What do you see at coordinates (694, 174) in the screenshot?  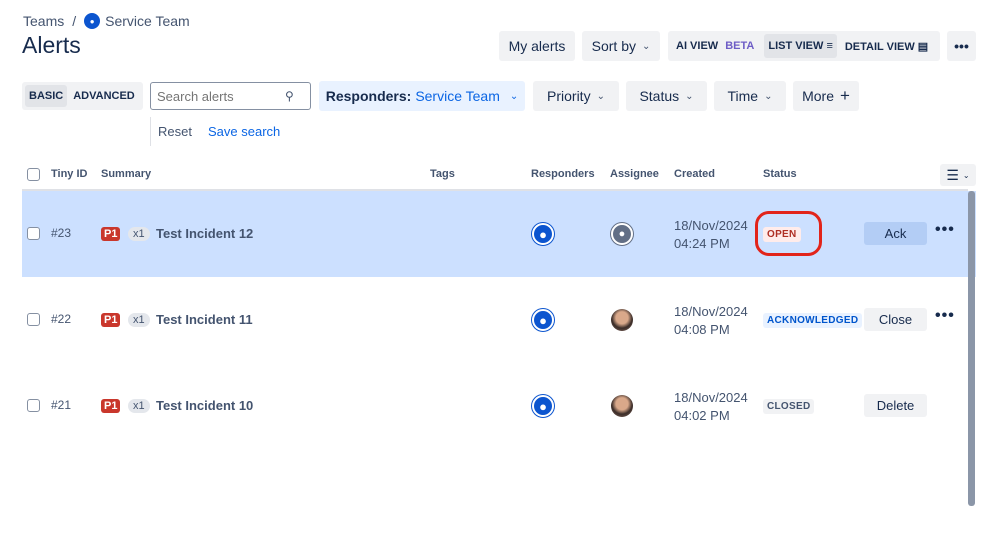 I see `header-created: Created` at bounding box center [694, 174].